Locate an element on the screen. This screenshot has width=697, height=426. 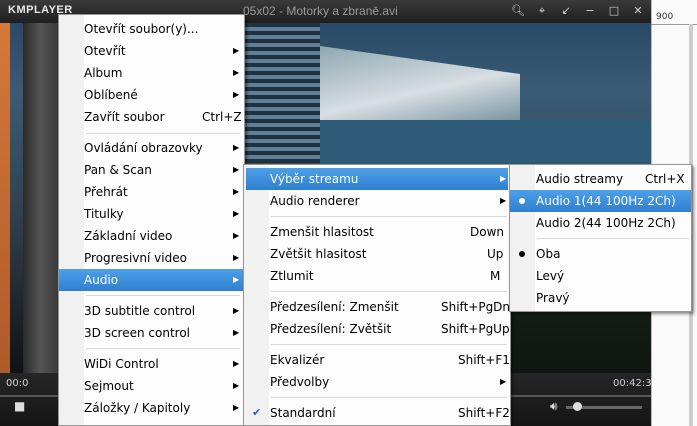
menu-item-shortcut: Ctrl+Z is located at coordinates (222, 117).